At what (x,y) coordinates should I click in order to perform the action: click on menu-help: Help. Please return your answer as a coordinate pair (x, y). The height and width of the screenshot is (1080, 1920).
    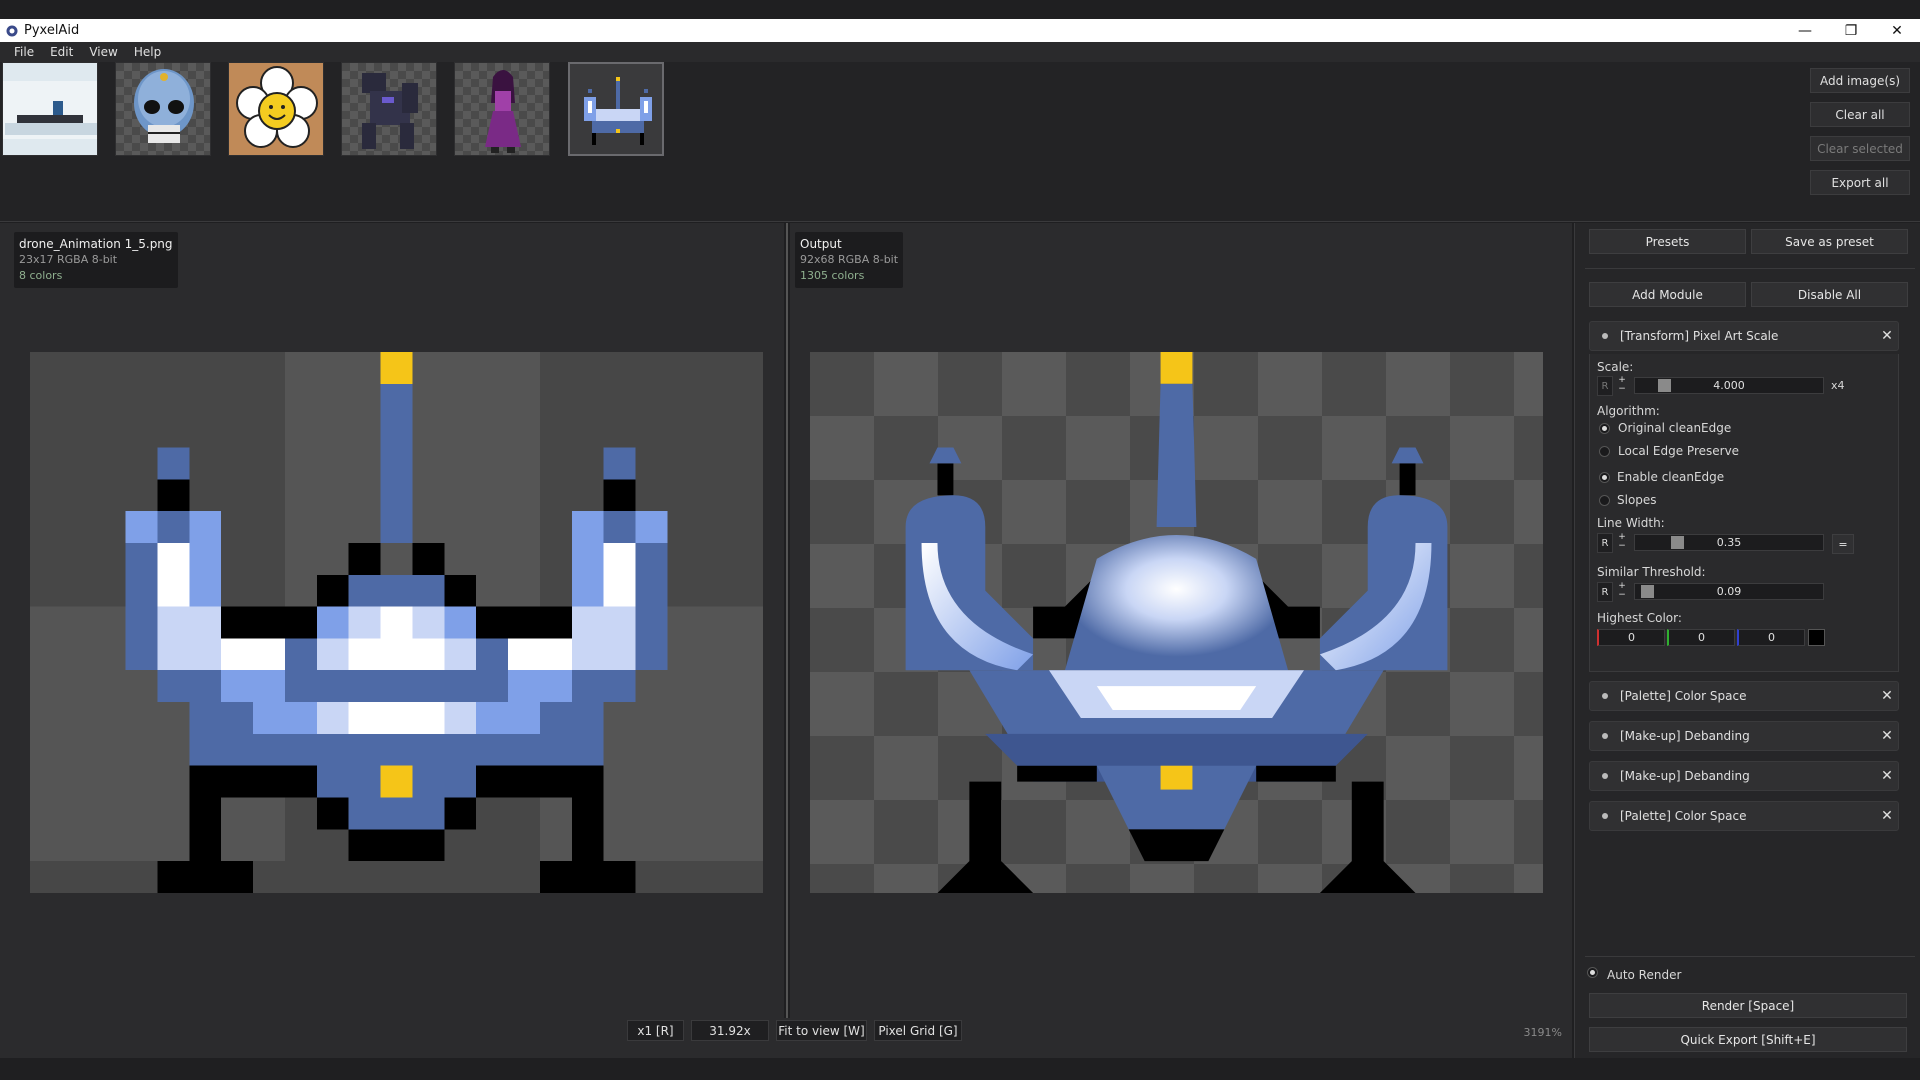
    Looking at the image, I should click on (147, 52).